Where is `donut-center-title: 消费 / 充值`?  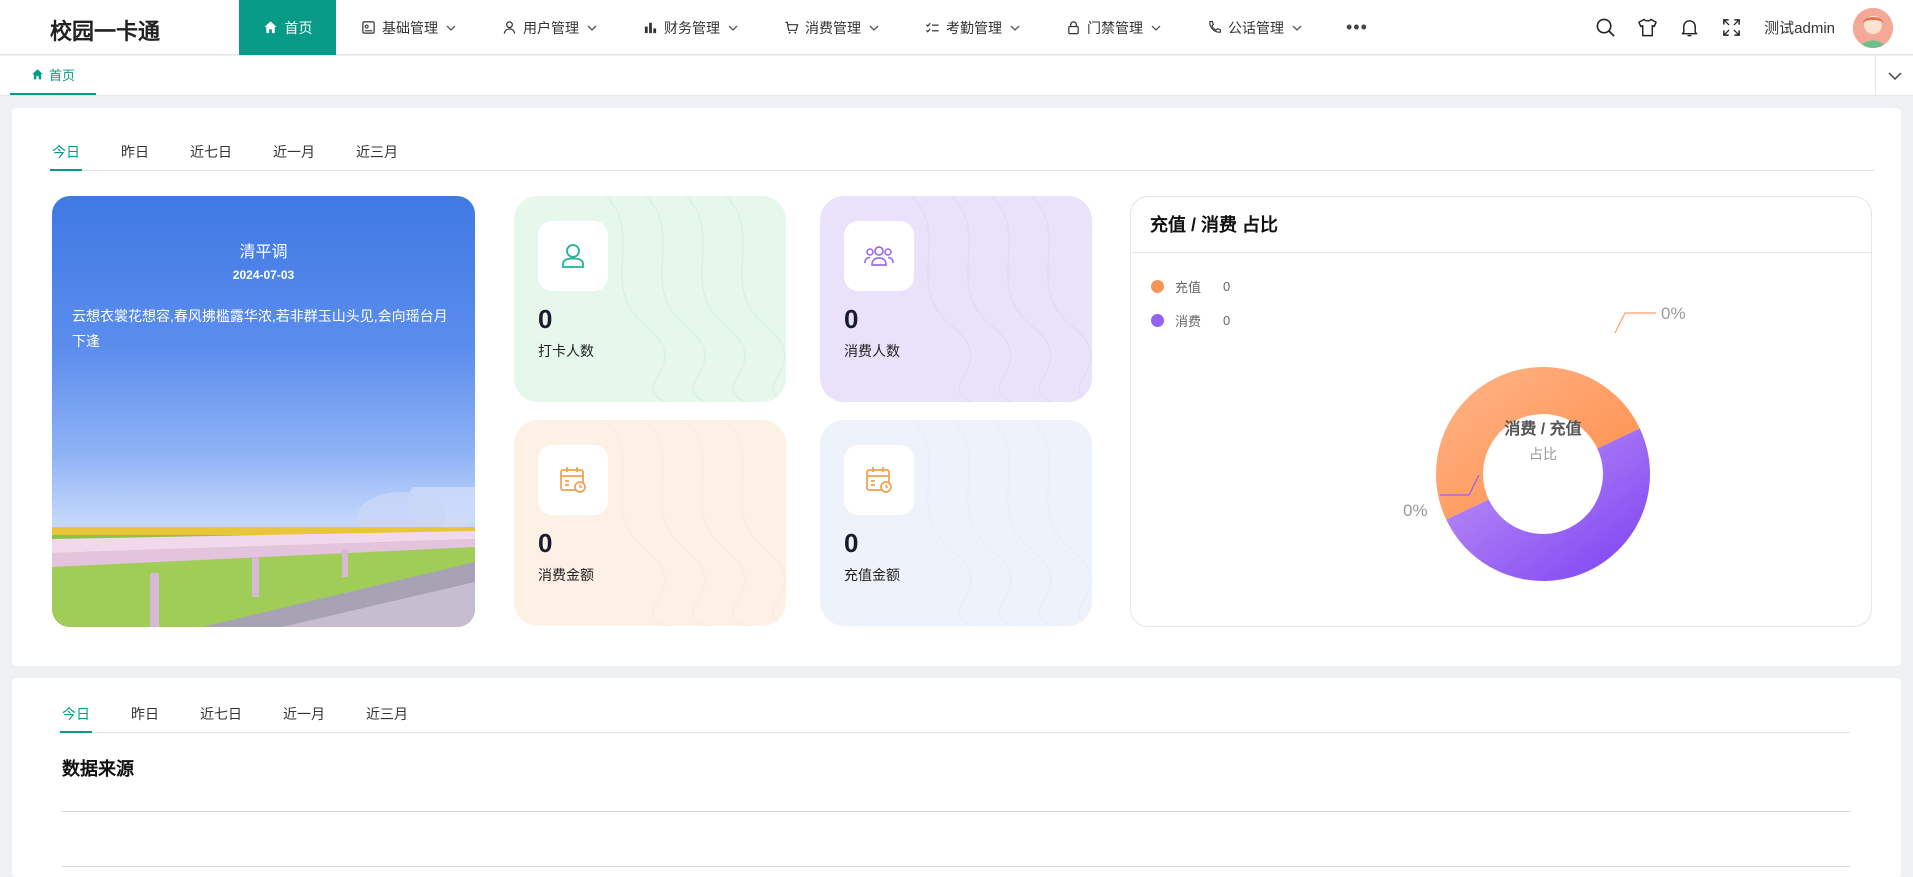 donut-center-title: 消费 / 充值 is located at coordinates (1542, 428).